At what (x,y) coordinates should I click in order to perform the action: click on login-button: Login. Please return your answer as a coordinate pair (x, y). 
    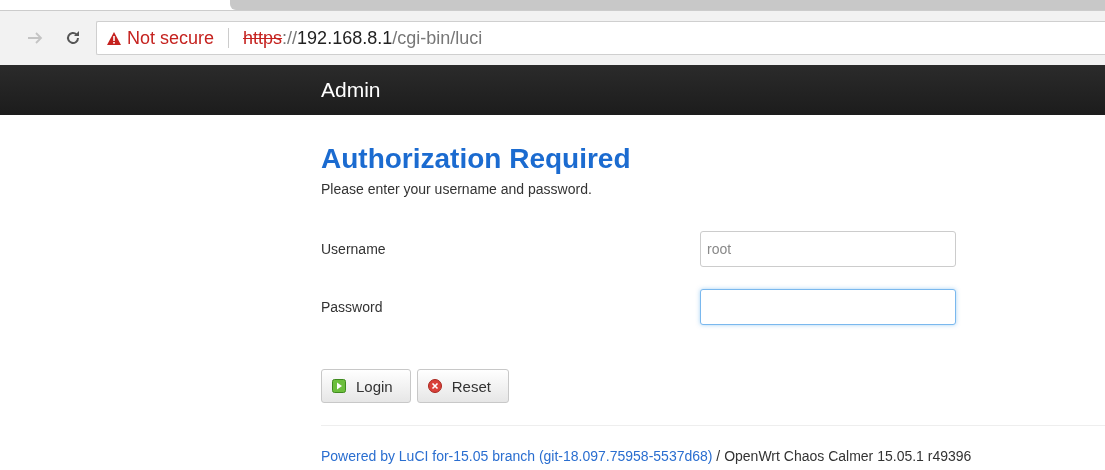
    Looking at the image, I should click on (366, 386).